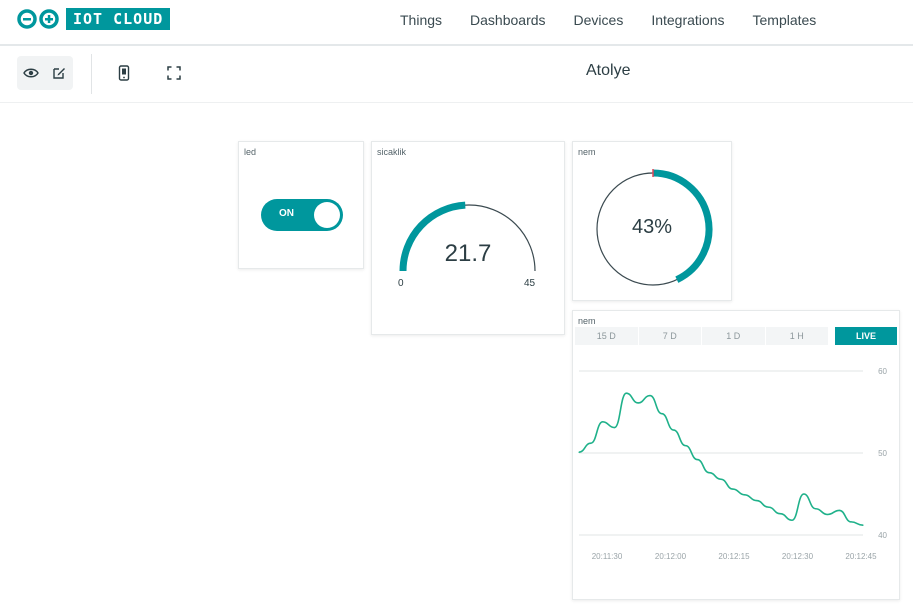 This screenshot has width=913, height=609. What do you see at coordinates (734, 556) in the screenshot?
I see `x-tick-label: 20:12:15` at bounding box center [734, 556].